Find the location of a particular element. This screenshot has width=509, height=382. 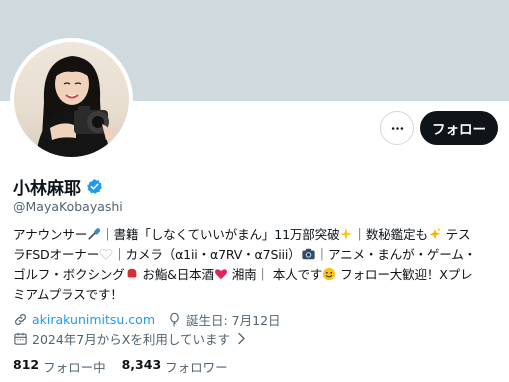

follow-counts: 812 フォロー中 8,343 フォロワー is located at coordinates (120, 366).